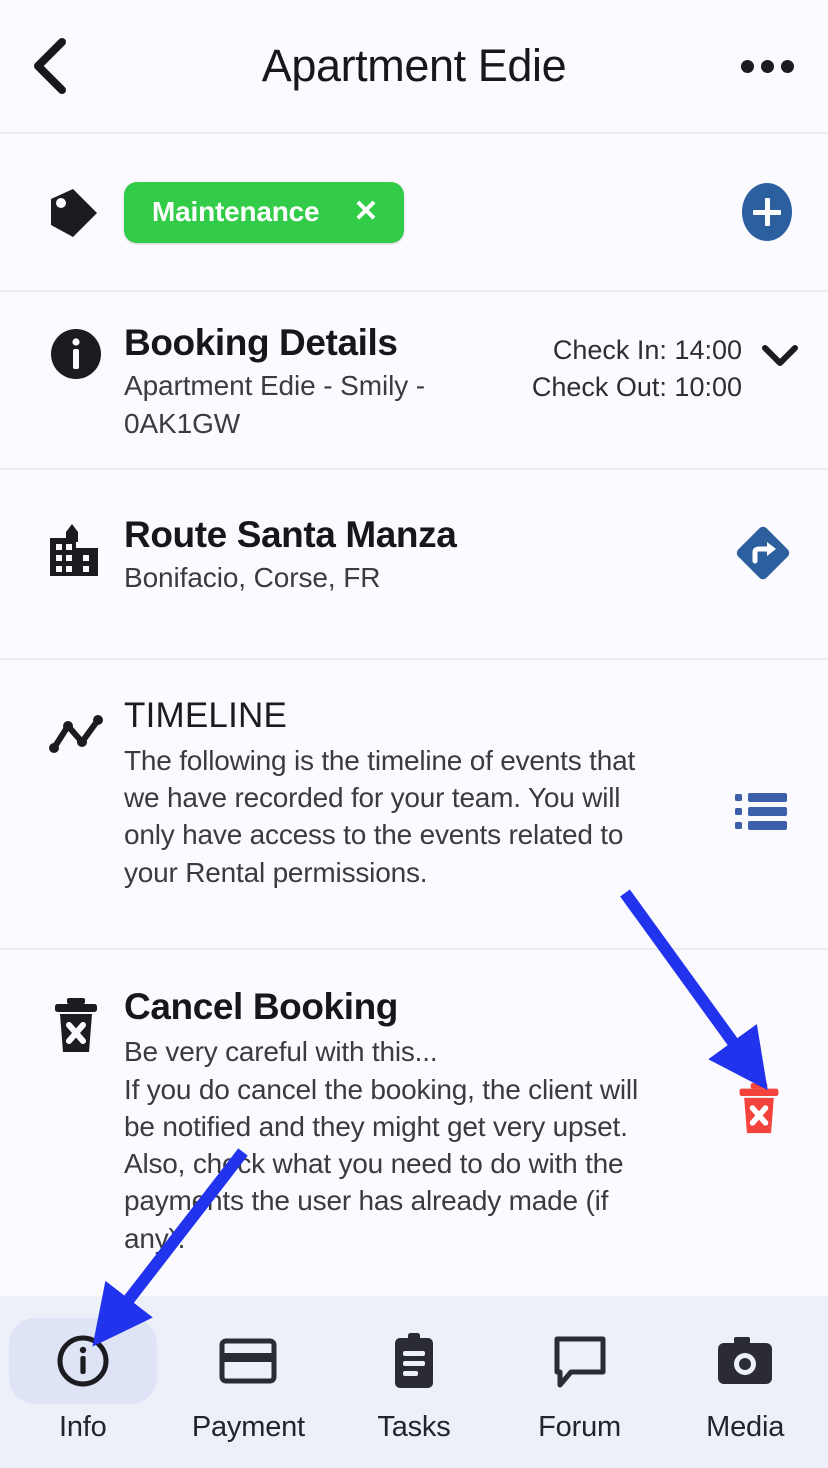 The width and height of the screenshot is (828, 1468). I want to click on plus-circle-icon, so click(767, 212).